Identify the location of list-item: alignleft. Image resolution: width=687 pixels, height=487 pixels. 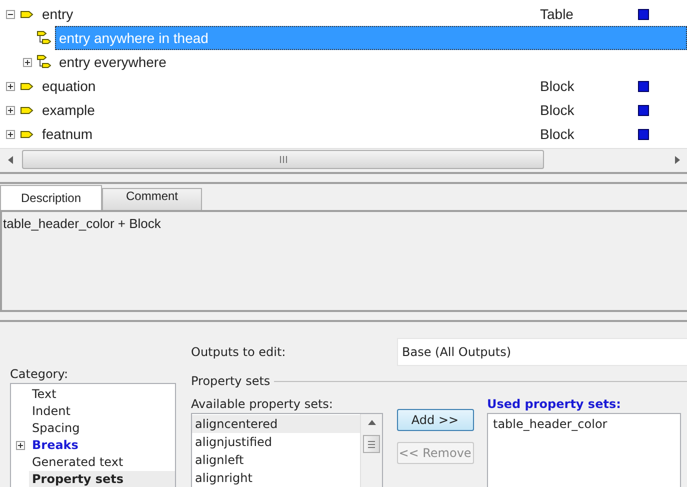
(276, 460).